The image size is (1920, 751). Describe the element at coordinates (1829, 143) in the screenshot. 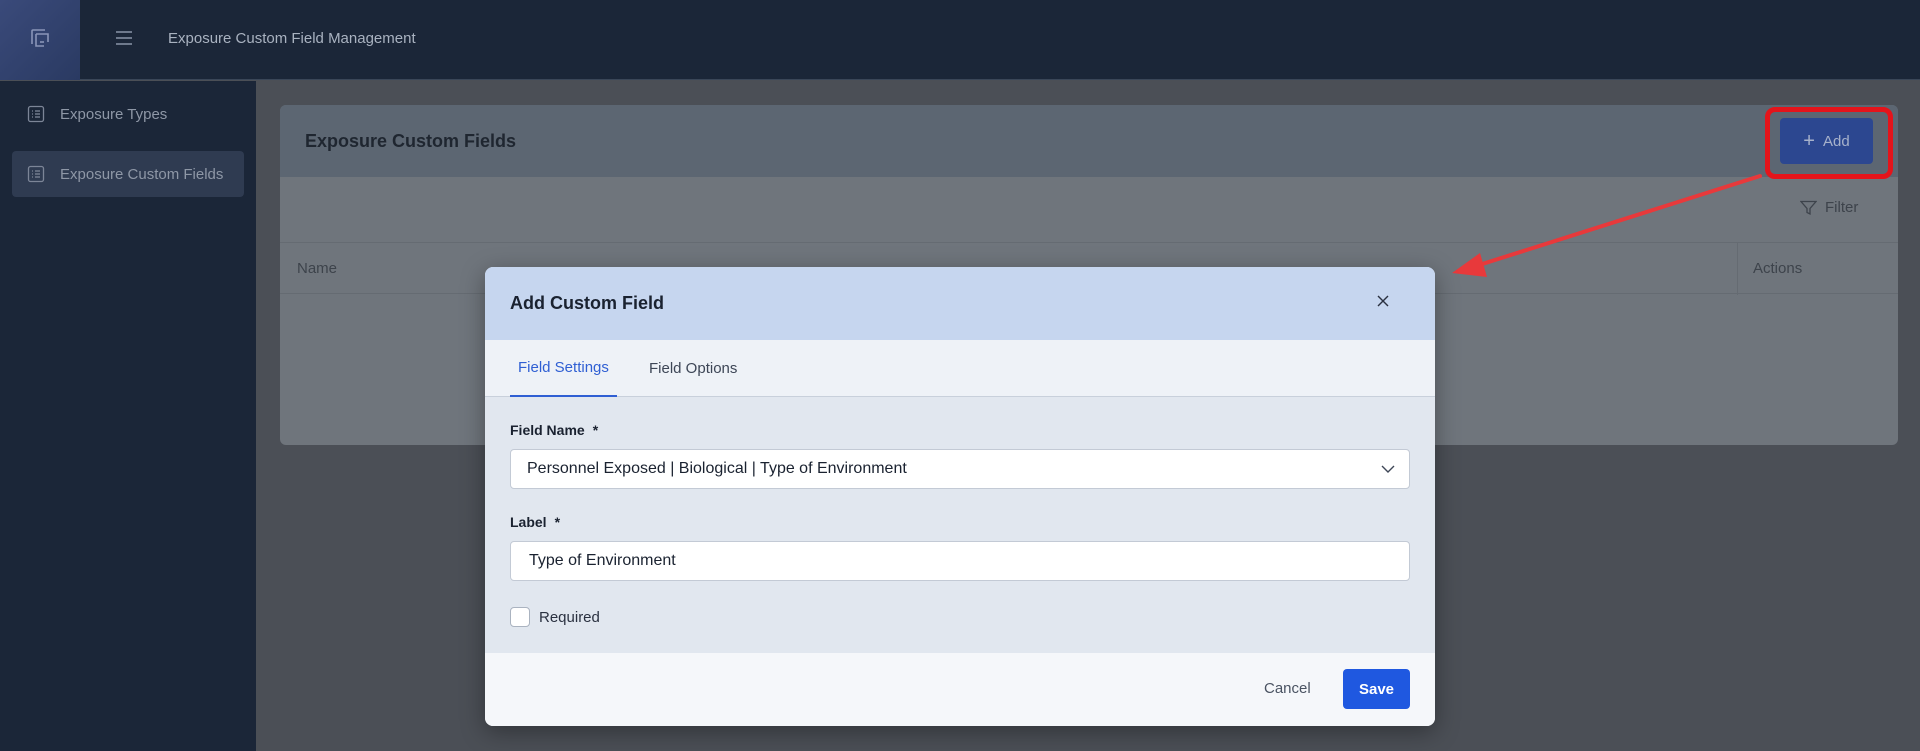

I see `add-button-highlight` at that location.